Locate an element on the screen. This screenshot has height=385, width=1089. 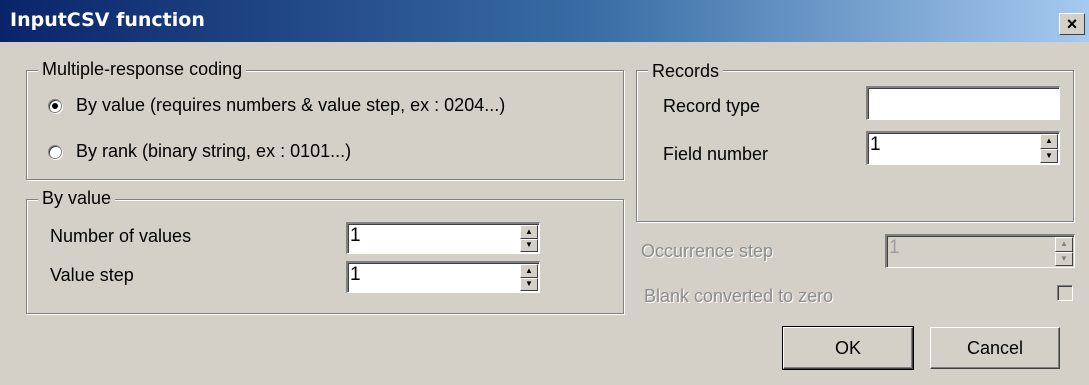
occurrence-step-label: Occurrence step is located at coordinates (707, 251).